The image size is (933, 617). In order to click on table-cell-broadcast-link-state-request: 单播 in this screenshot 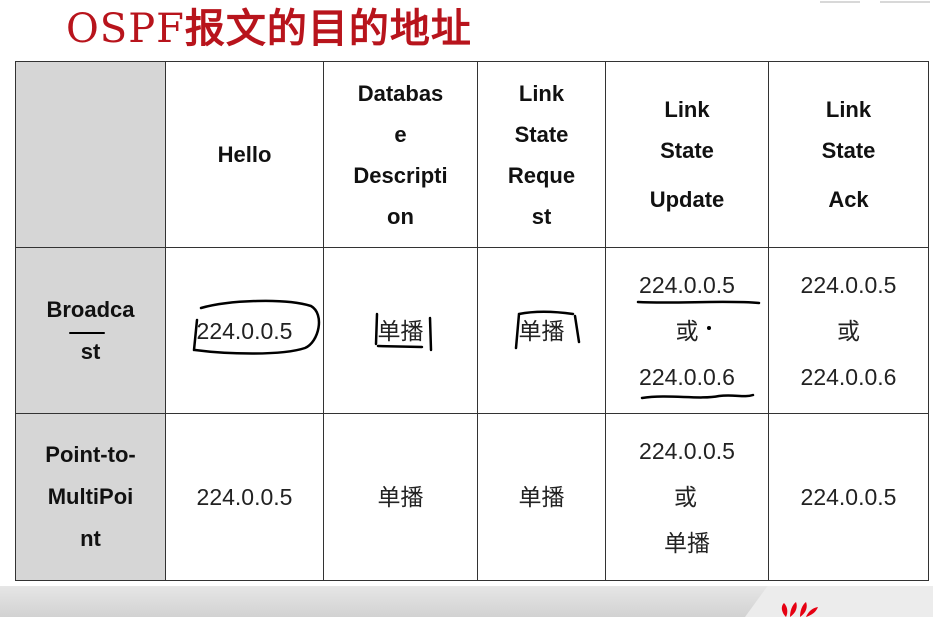, I will do `click(541, 330)`.